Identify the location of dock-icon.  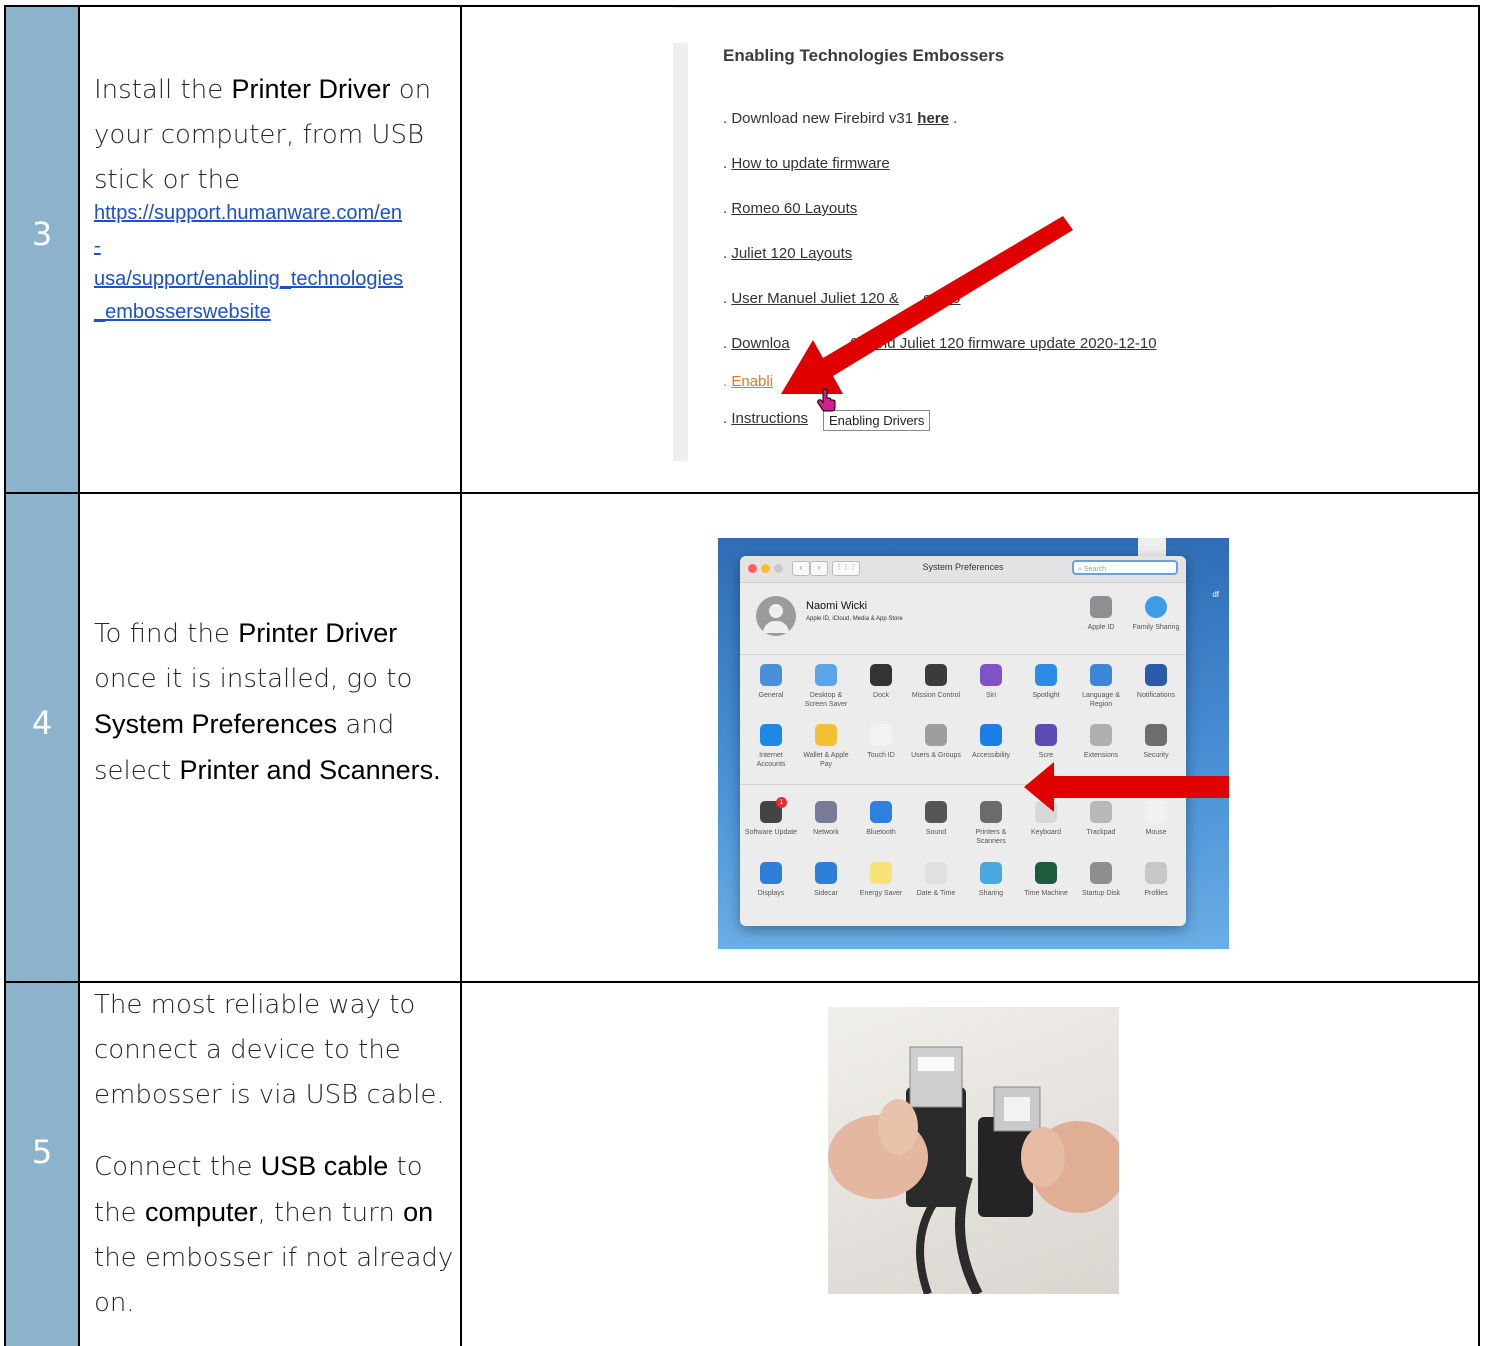
(881, 675).